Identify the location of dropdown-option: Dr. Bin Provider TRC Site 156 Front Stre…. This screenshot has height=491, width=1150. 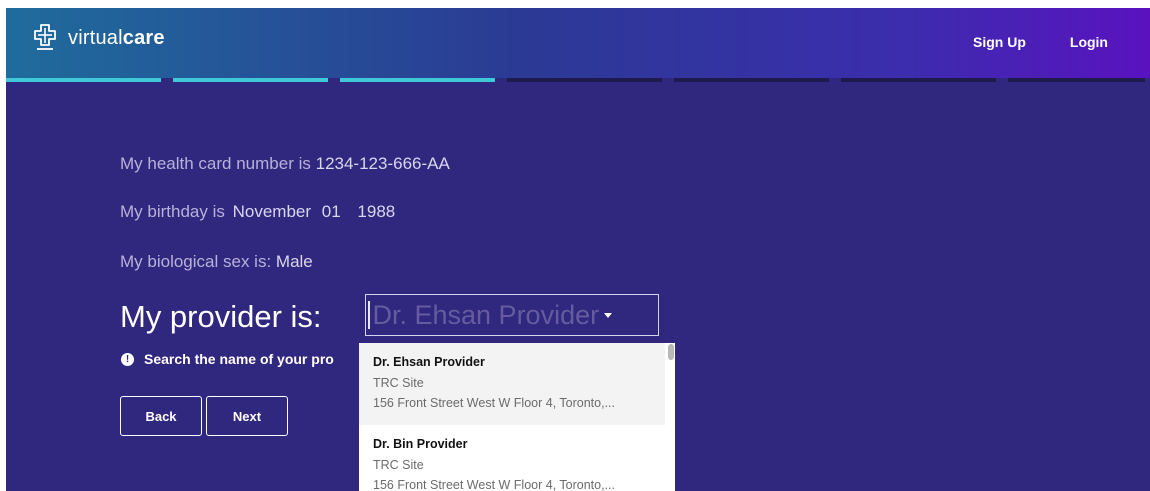
(512, 458).